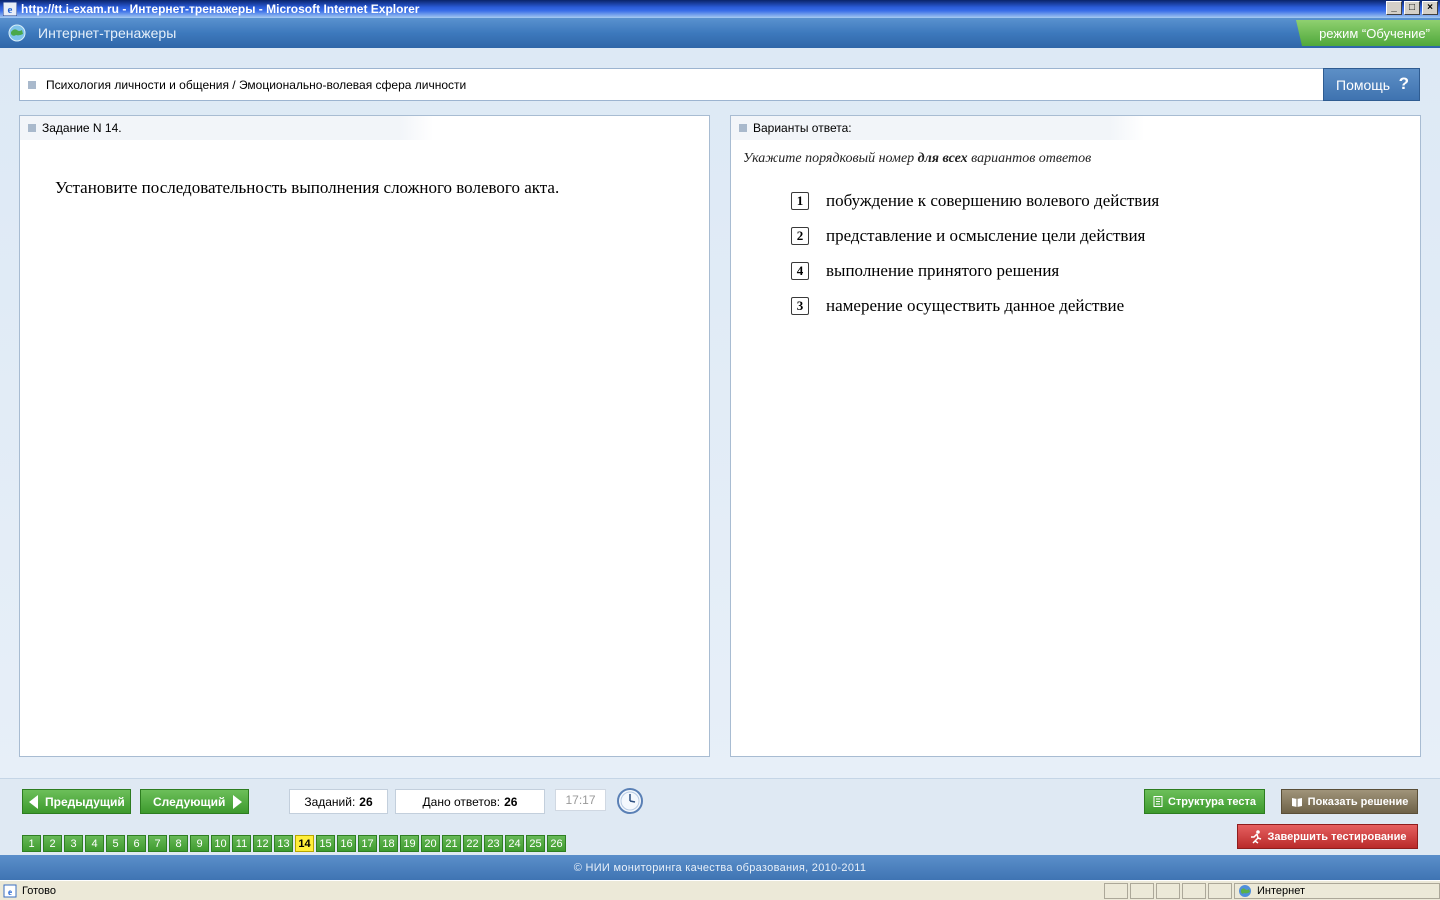 This screenshot has width=1440, height=900. Describe the element at coordinates (238, 801) in the screenshot. I see `arrow-right-icon` at that location.